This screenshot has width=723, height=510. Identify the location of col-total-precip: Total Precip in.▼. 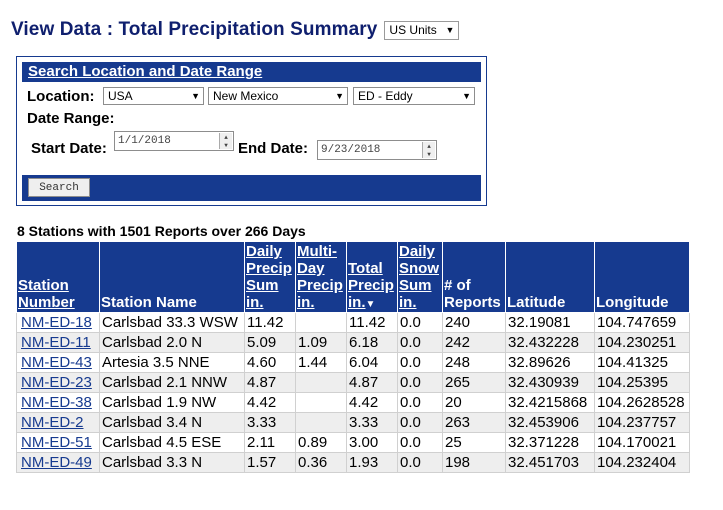
(372, 277).